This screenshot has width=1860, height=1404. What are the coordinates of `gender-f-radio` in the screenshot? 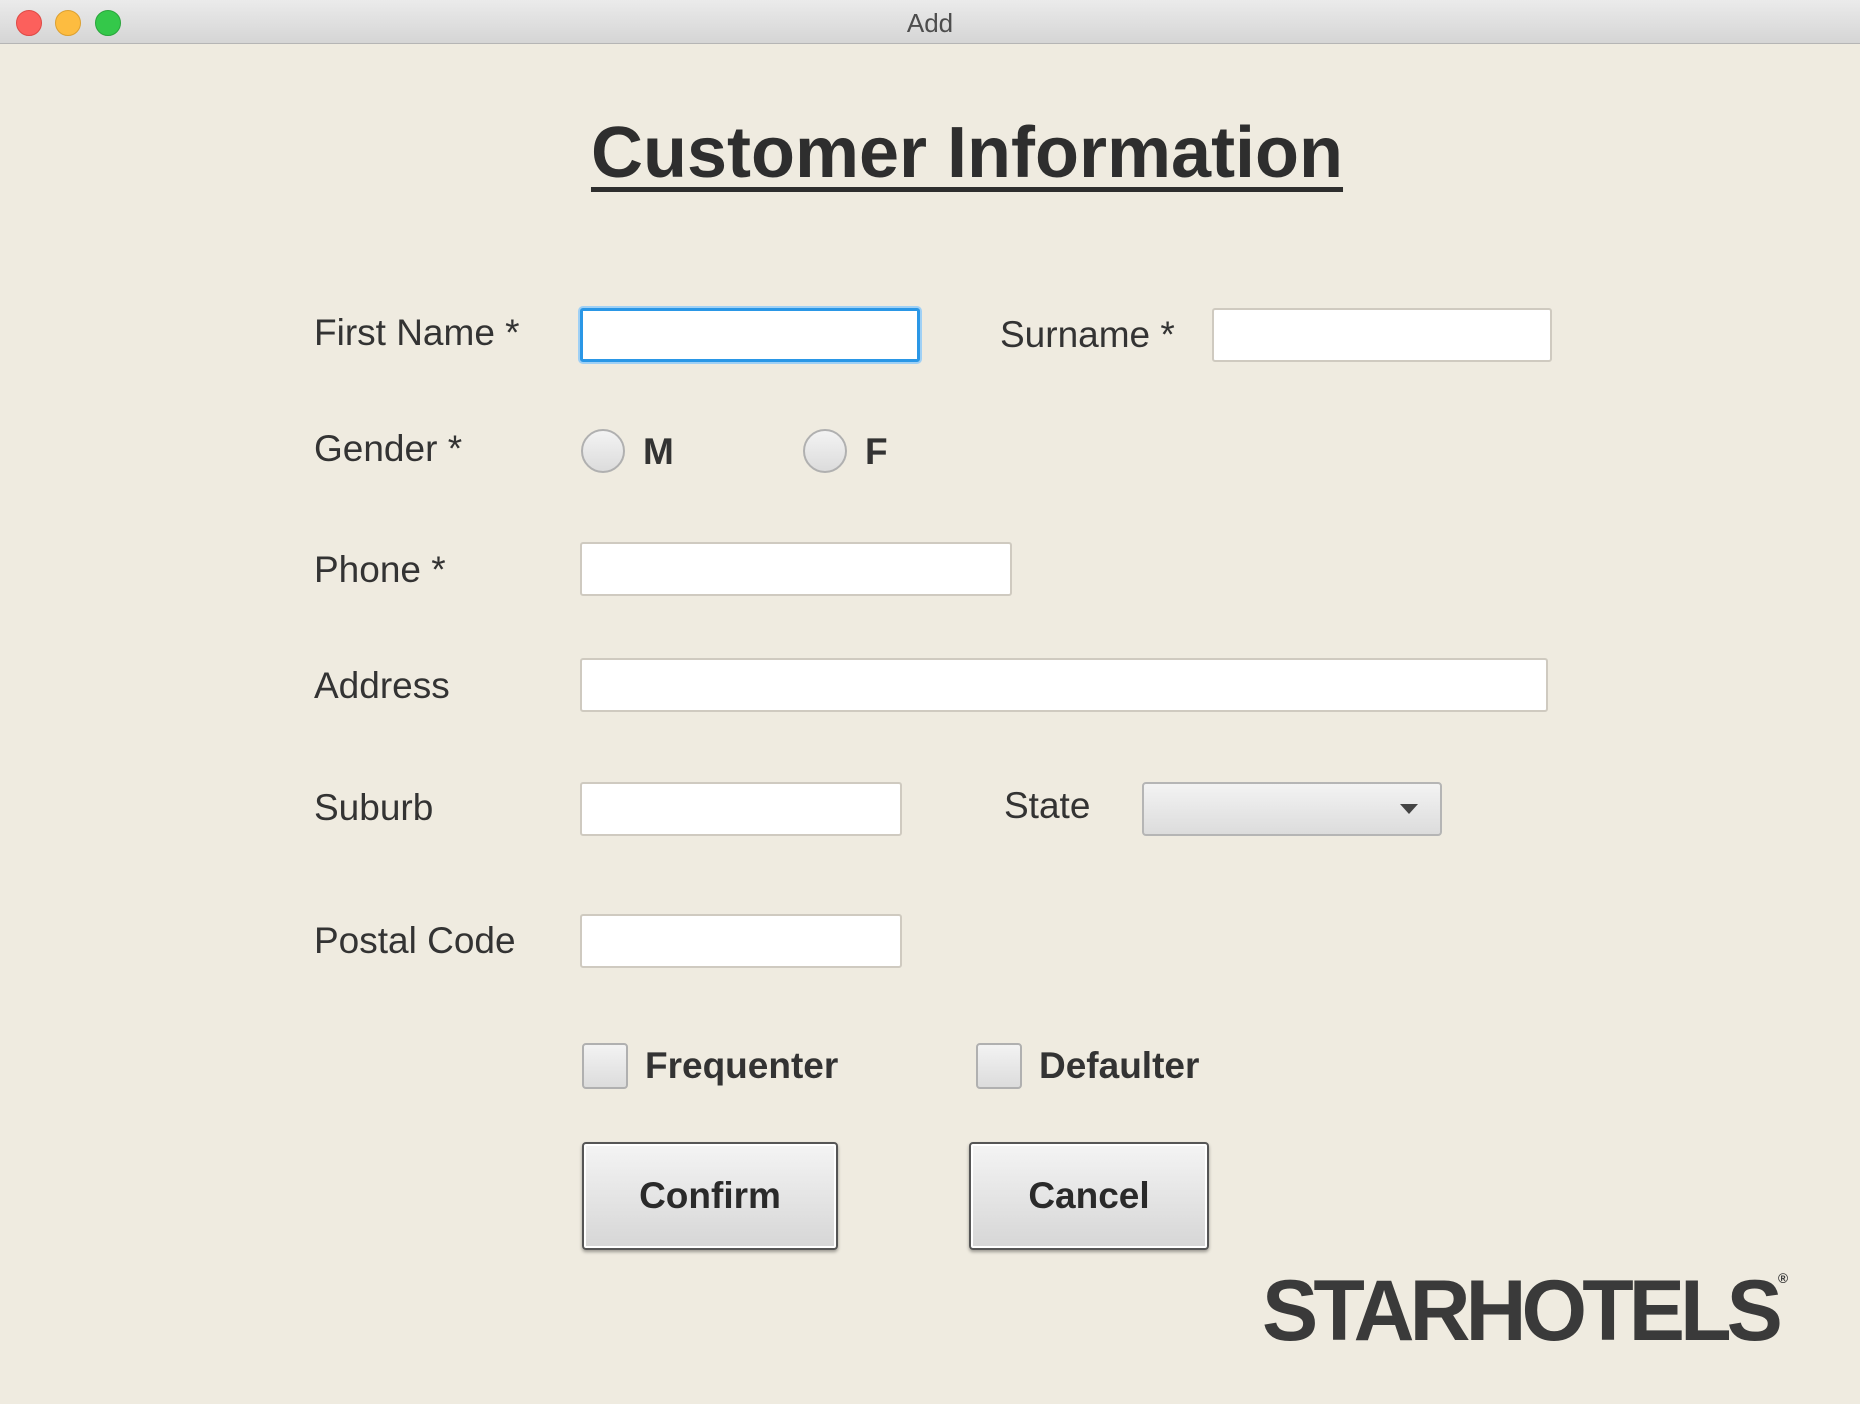 It's located at (825, 451).